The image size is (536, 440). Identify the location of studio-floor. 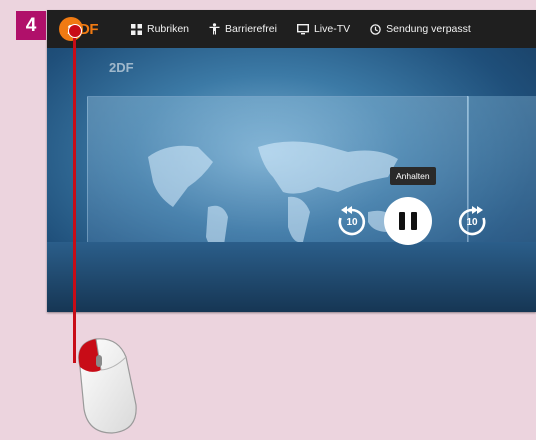
(291, 277).